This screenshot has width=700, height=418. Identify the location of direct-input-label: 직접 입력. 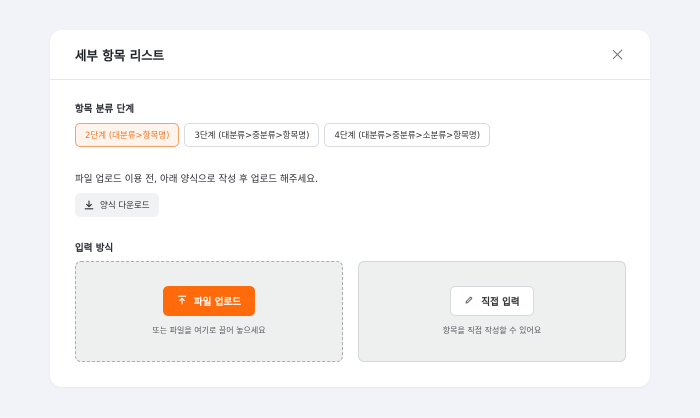
(500, 302).